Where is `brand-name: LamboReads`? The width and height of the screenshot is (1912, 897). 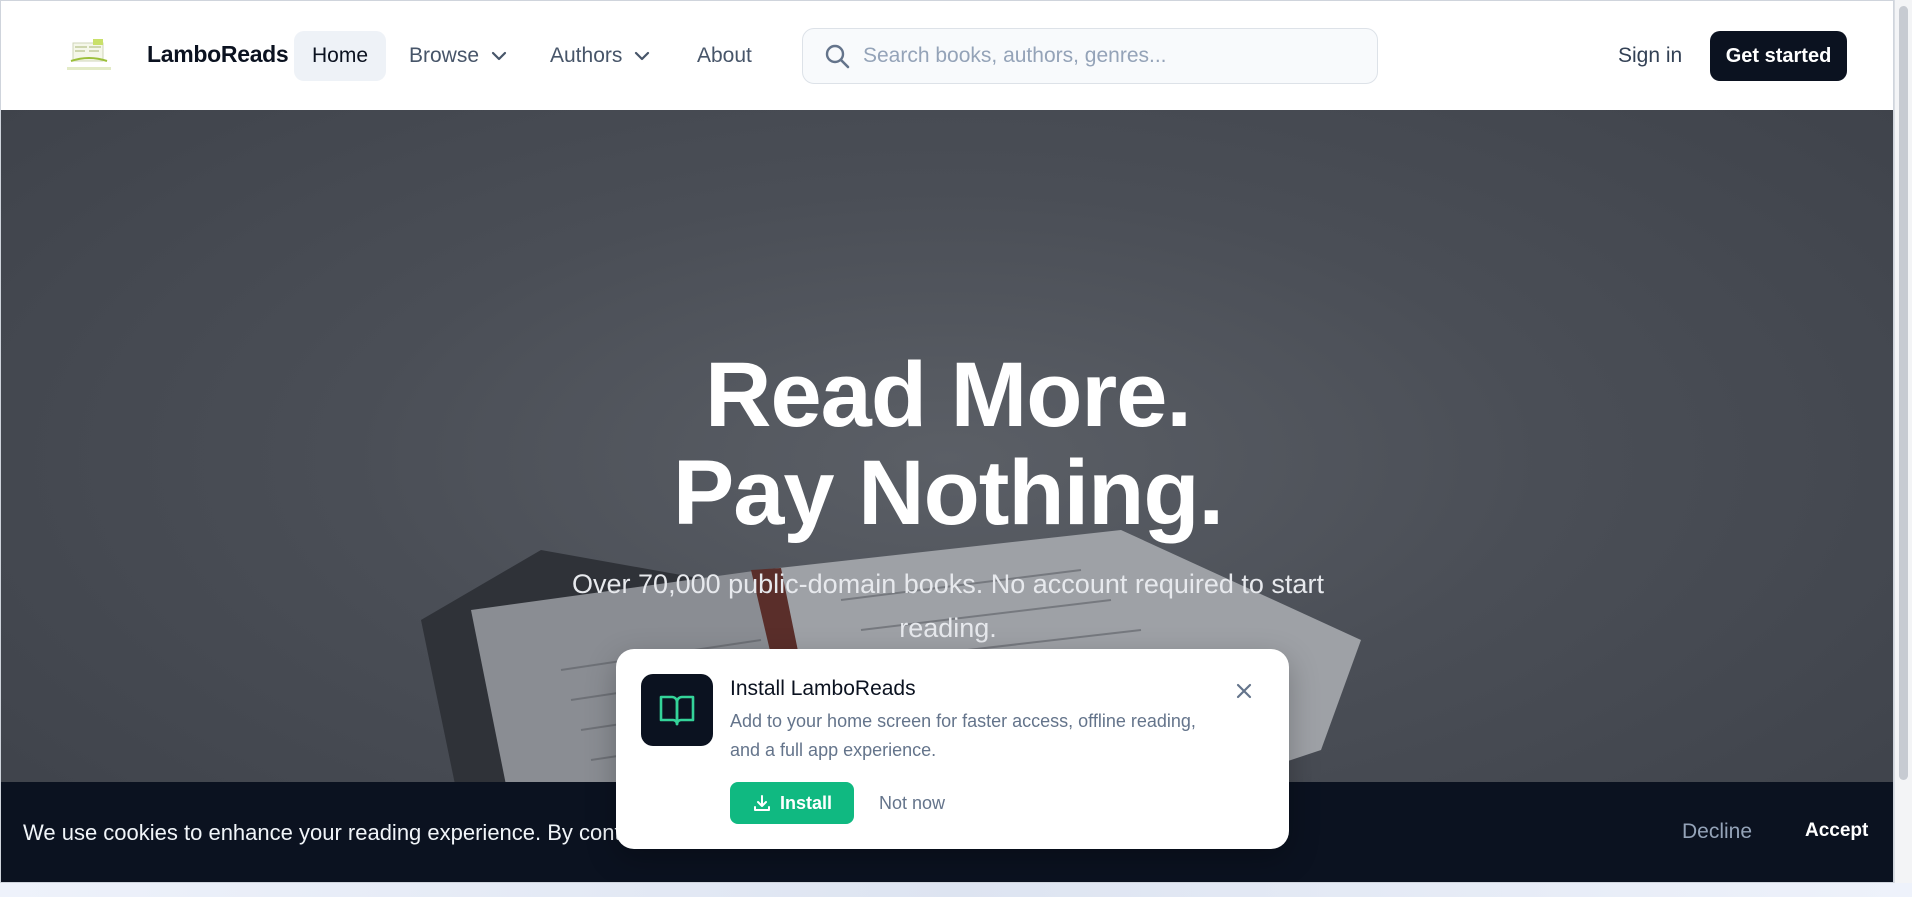
brand-name: LamboReads is located at coordinates (218, 54).